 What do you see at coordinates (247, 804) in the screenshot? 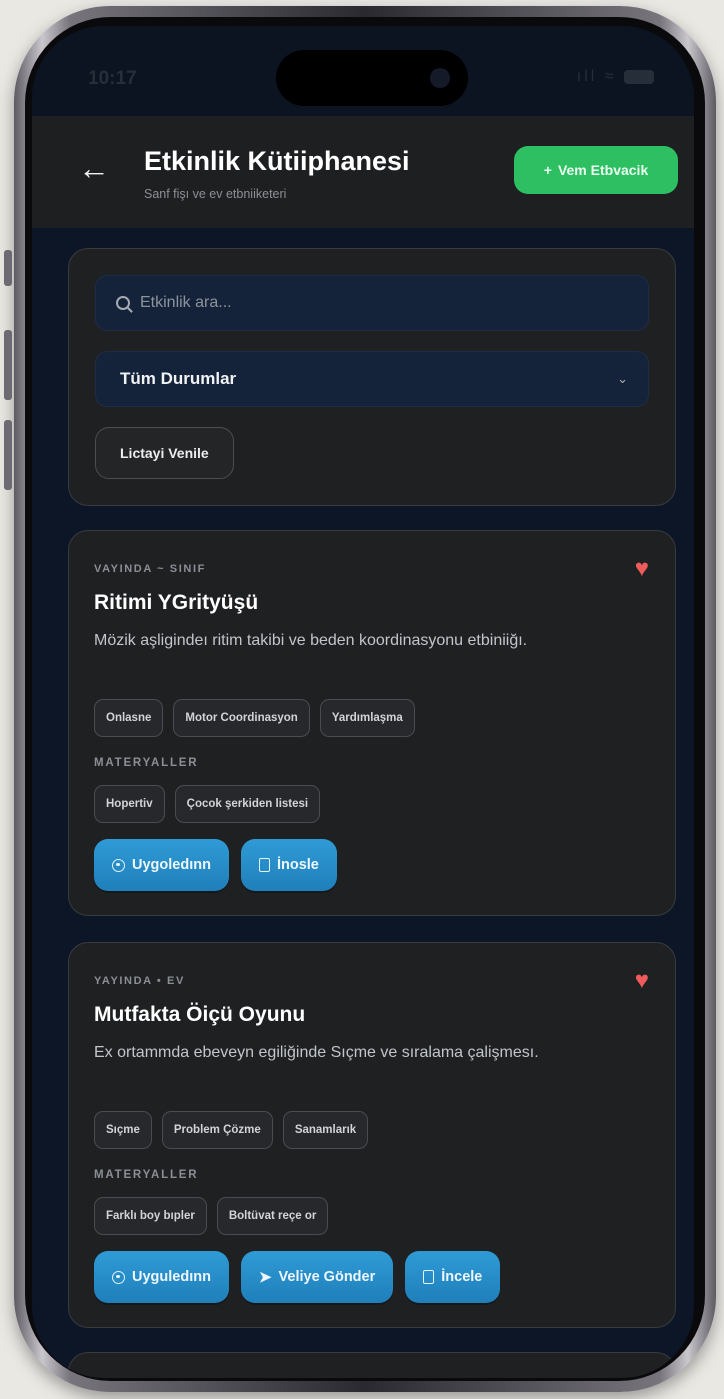
I see `material-tag: Çocok şerkiden listesi` at bounding box center [247, 804].